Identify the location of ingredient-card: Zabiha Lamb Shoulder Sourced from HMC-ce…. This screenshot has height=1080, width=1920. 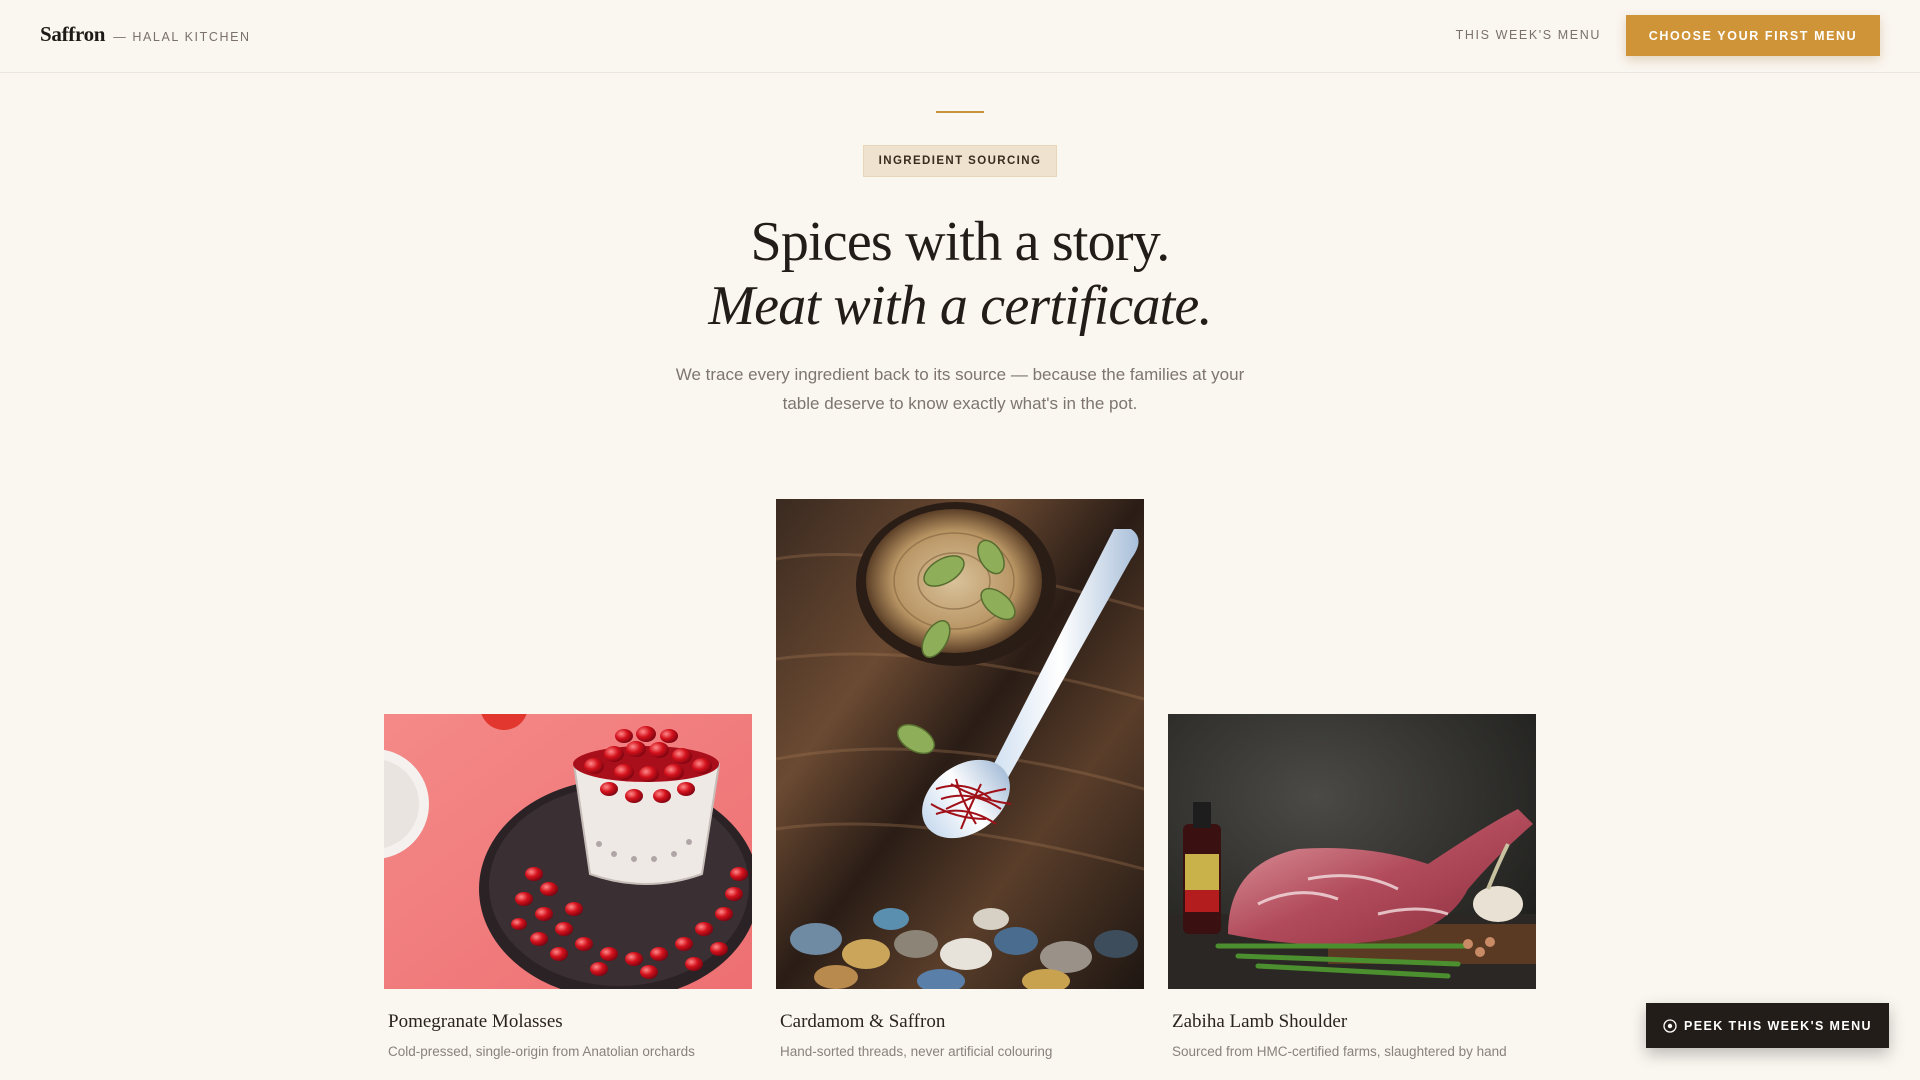
(1352, 851).